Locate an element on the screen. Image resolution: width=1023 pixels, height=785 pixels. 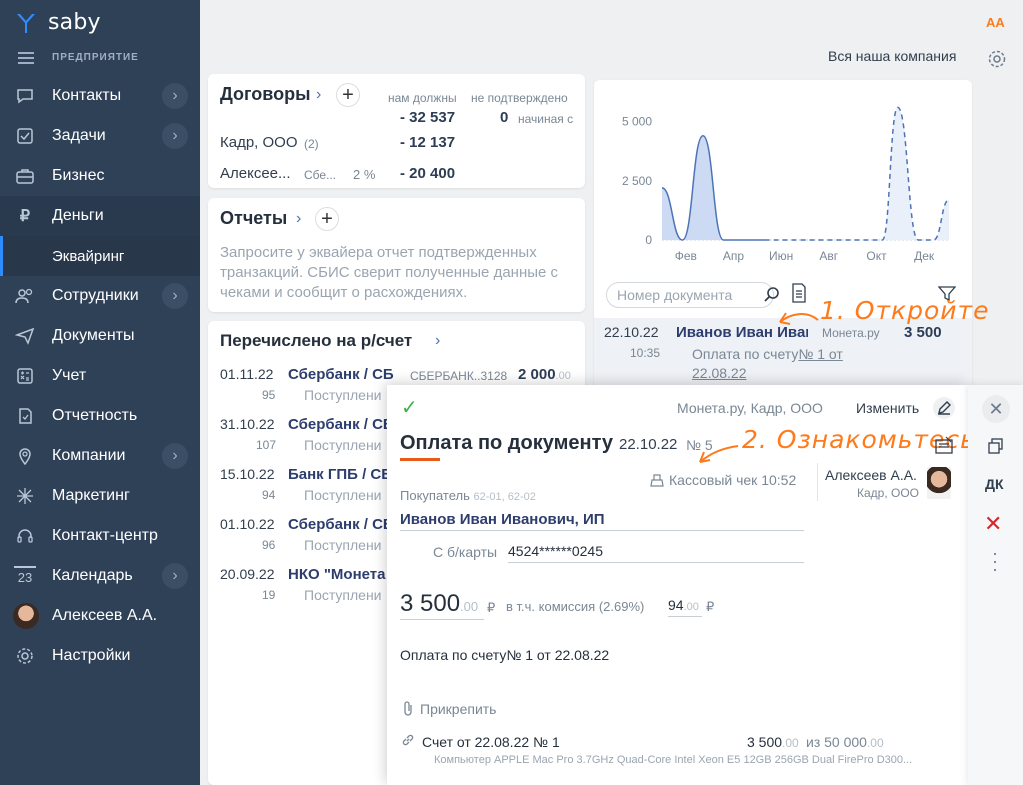
menu-icon is located at coordinates (26, 59).